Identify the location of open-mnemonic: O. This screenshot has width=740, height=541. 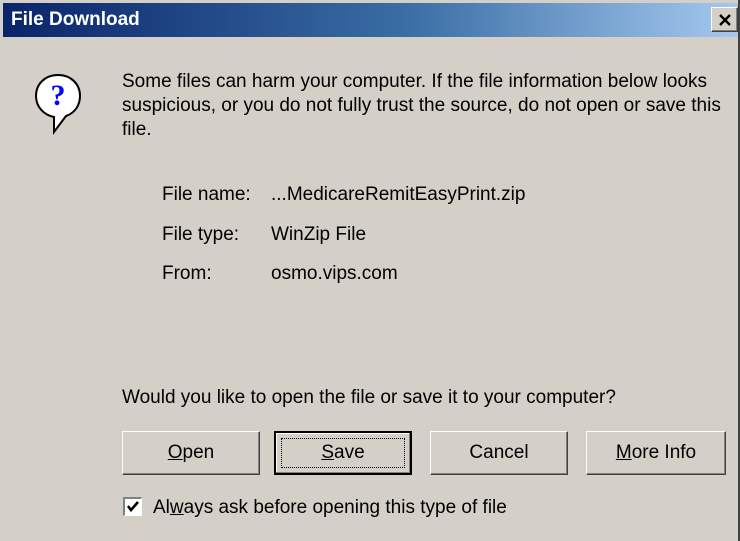
(175, 452).